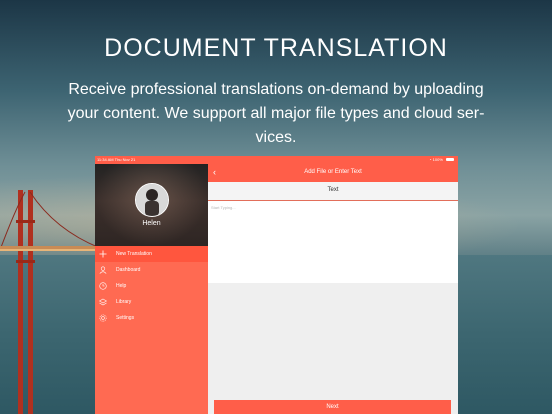 This screenshot has height=414, width=552. Describe the element at coordinates (151, 302) in the screenshot. I see `sidebar-item-library: Library` at that location.